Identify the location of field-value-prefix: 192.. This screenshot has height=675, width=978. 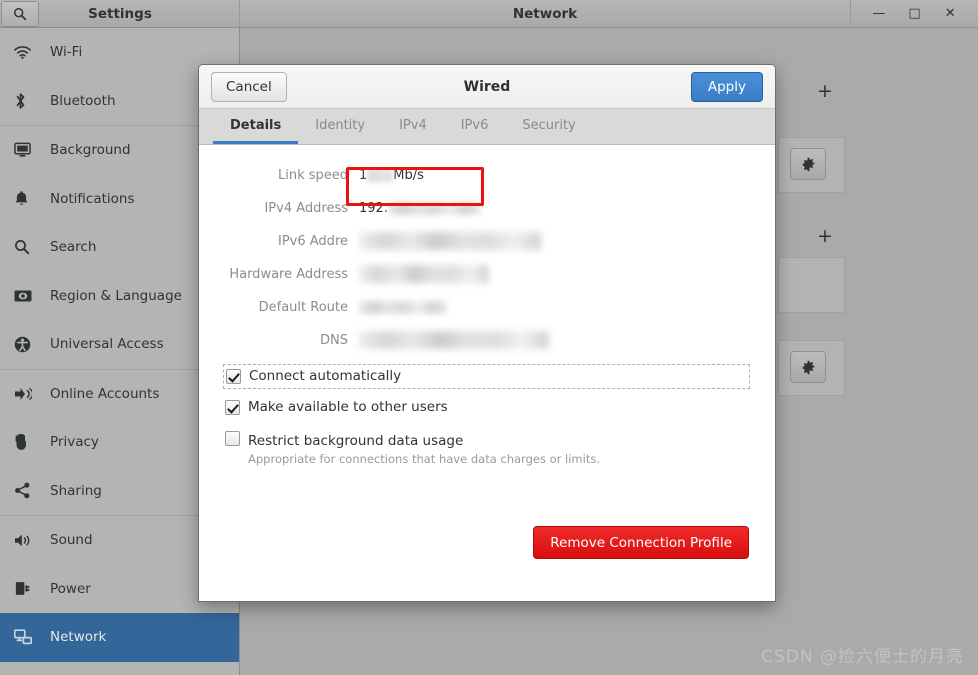
(373, 208).